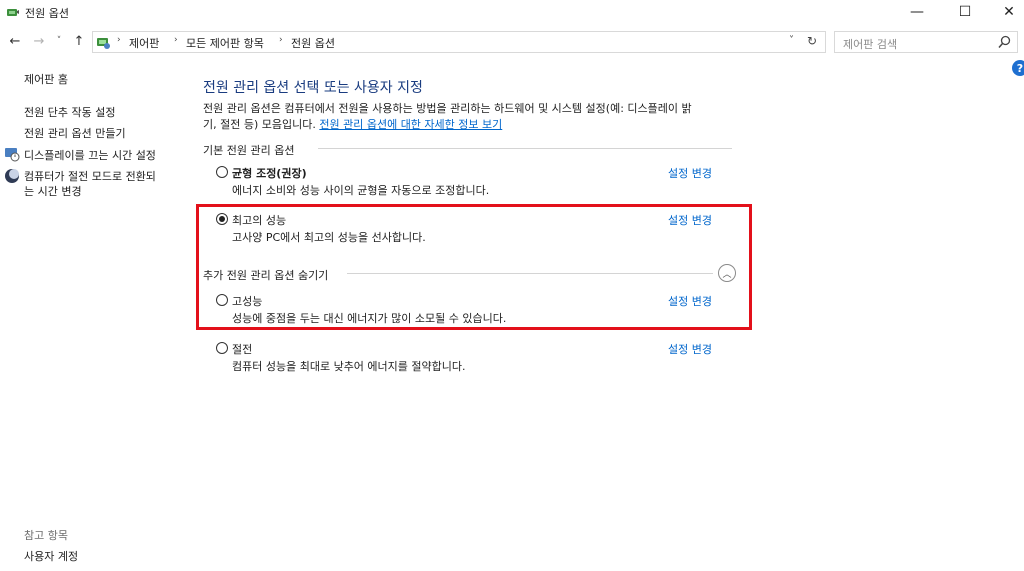 This screenshot has height=571, width=1024. Describe the element at coordinates (90, 155) in the screenshot. I see `sidebar-item-display-off-time: 디스플레이를 끄는 시간 설정` at that location.